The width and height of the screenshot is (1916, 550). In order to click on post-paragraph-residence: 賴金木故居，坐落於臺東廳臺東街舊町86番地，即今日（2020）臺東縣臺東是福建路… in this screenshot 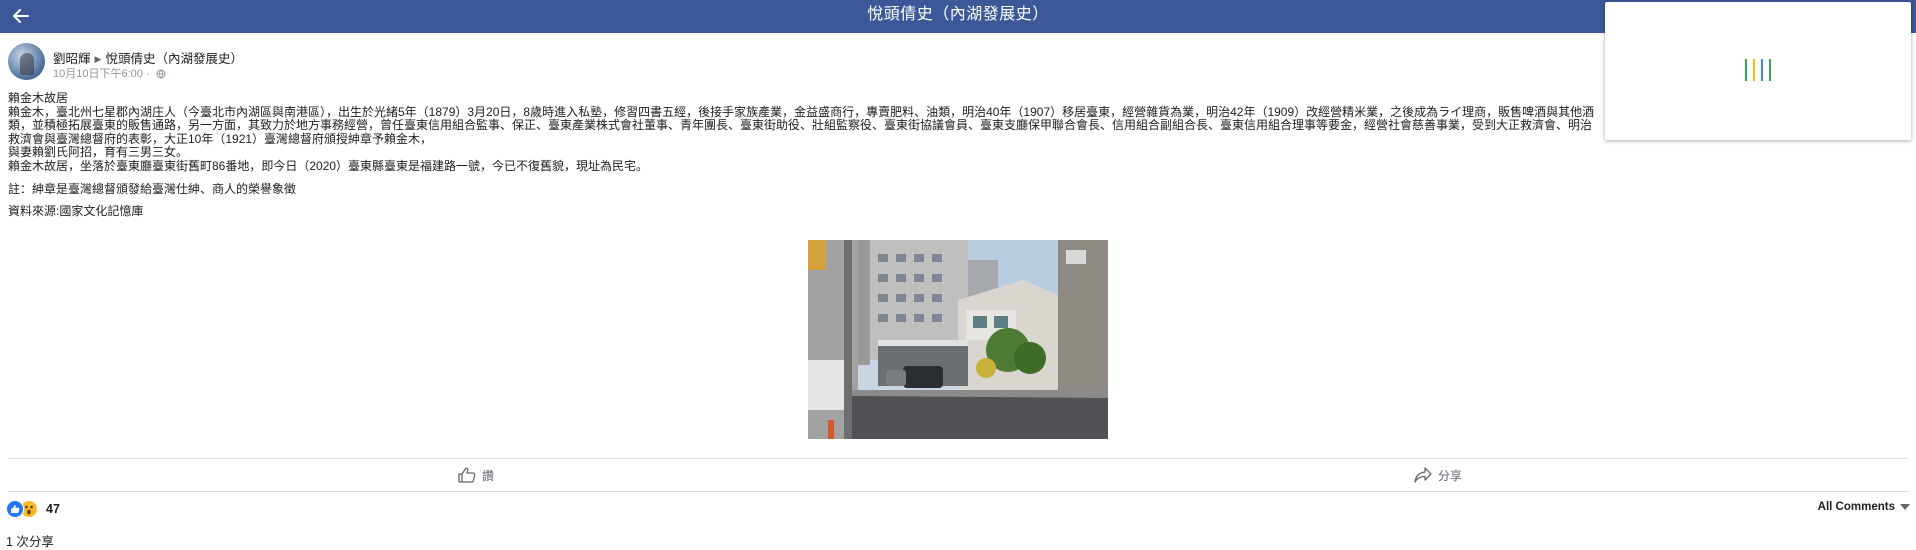, I will do `click(328, 165)`.